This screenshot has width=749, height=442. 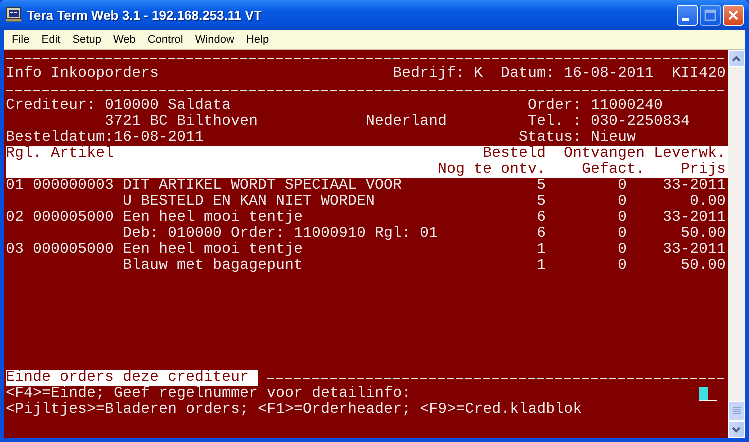 What do you see at coordinates (541, 234) in the screenshot?
I see `outstanding-quantity: 6` at bounding box center [541, 234].